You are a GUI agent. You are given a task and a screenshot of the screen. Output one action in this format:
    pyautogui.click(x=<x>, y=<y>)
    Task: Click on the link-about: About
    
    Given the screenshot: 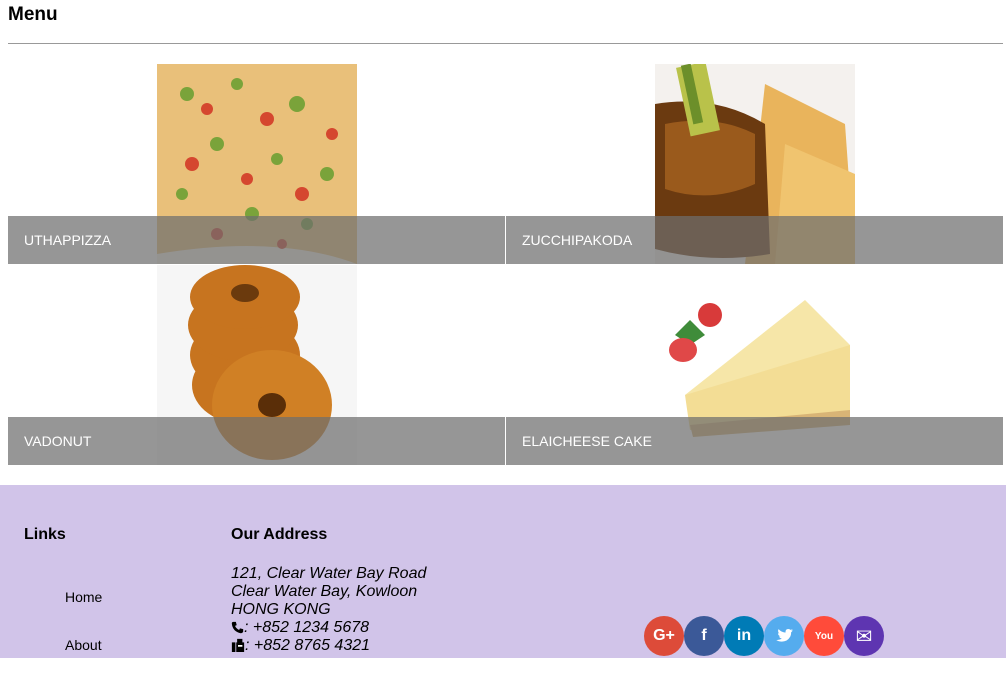 What is the action you would take?
    pyautogui.click(x=83, y=645)
    